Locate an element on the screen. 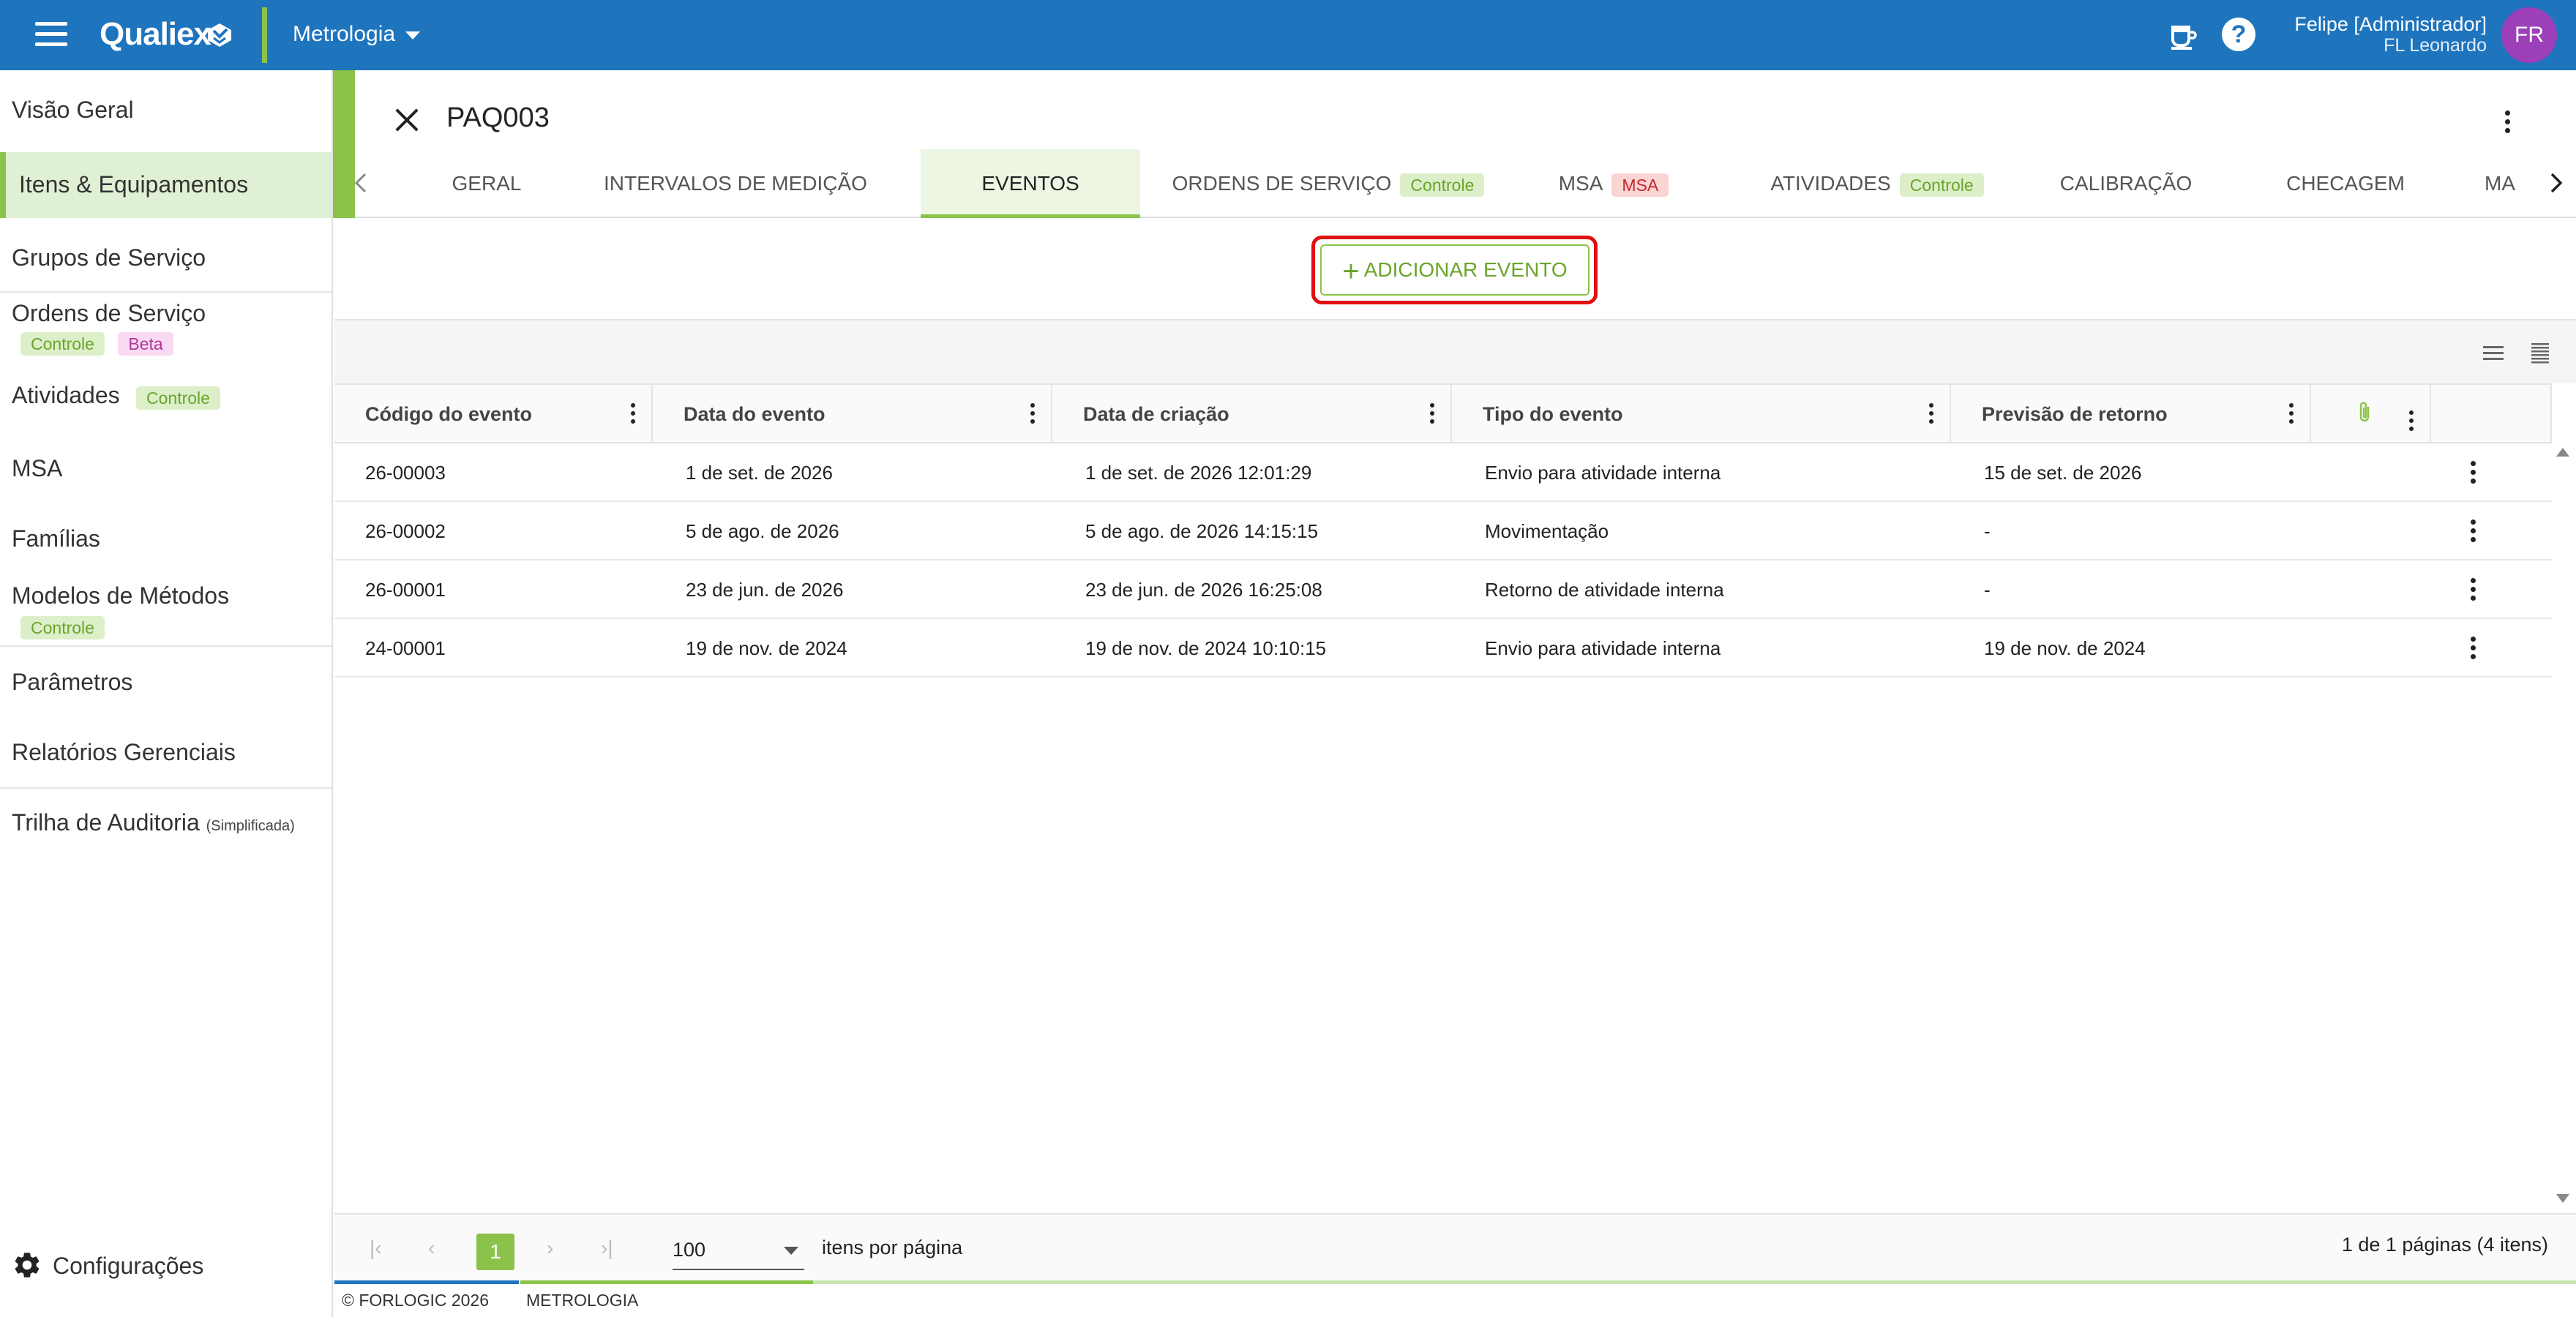  sidebar-item-itens-equipamentos: Itens & Equipamentos is located at coordinates (166, 185).